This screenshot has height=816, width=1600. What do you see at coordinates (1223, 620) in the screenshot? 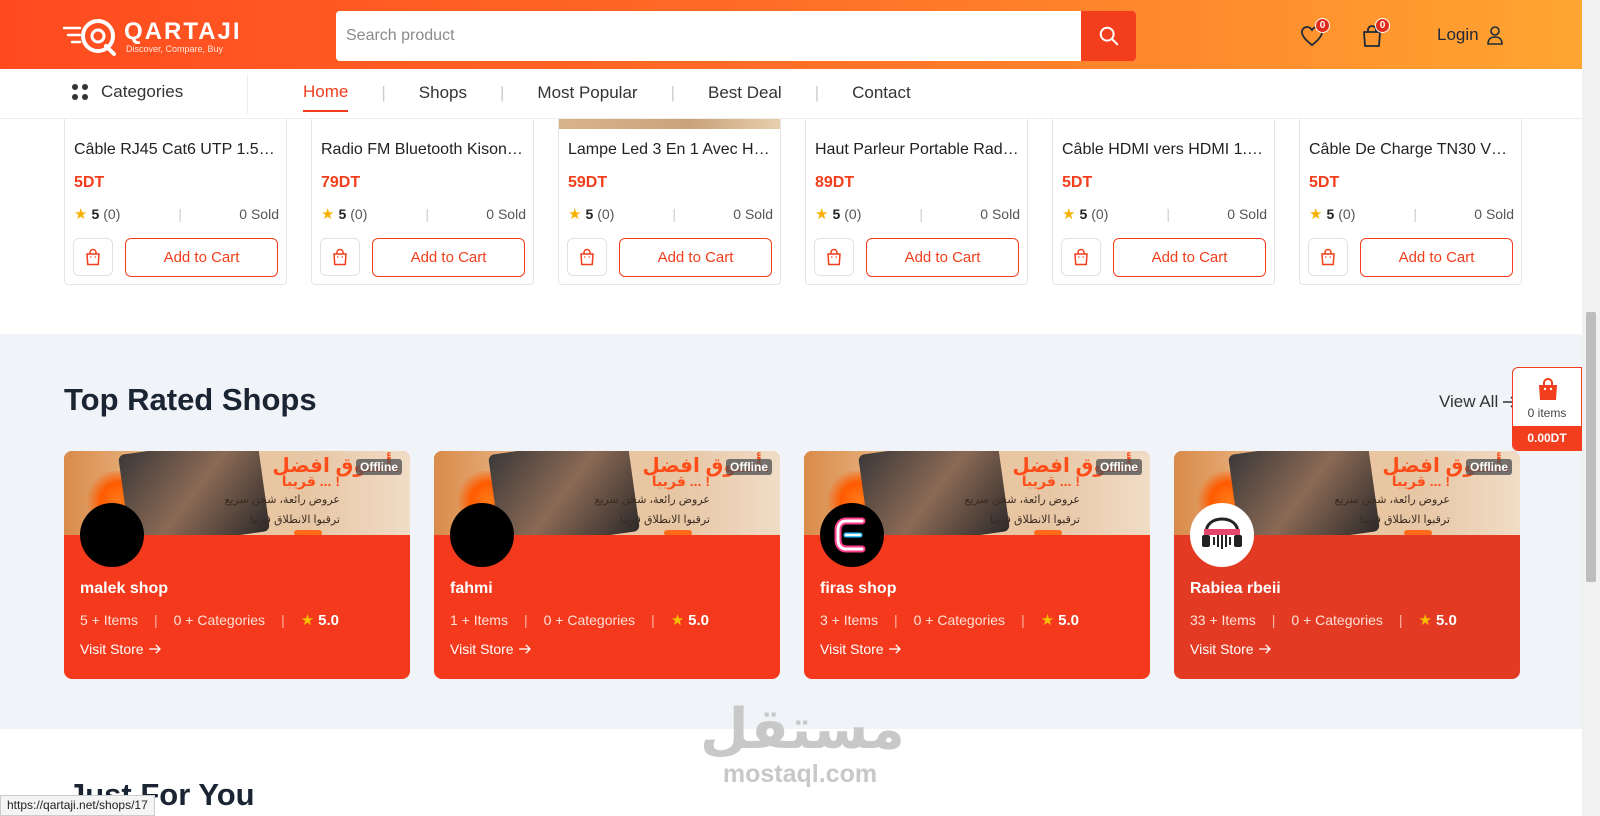
I see `shop-items-count: 33 + Items` at bounding box center [1223, 620].